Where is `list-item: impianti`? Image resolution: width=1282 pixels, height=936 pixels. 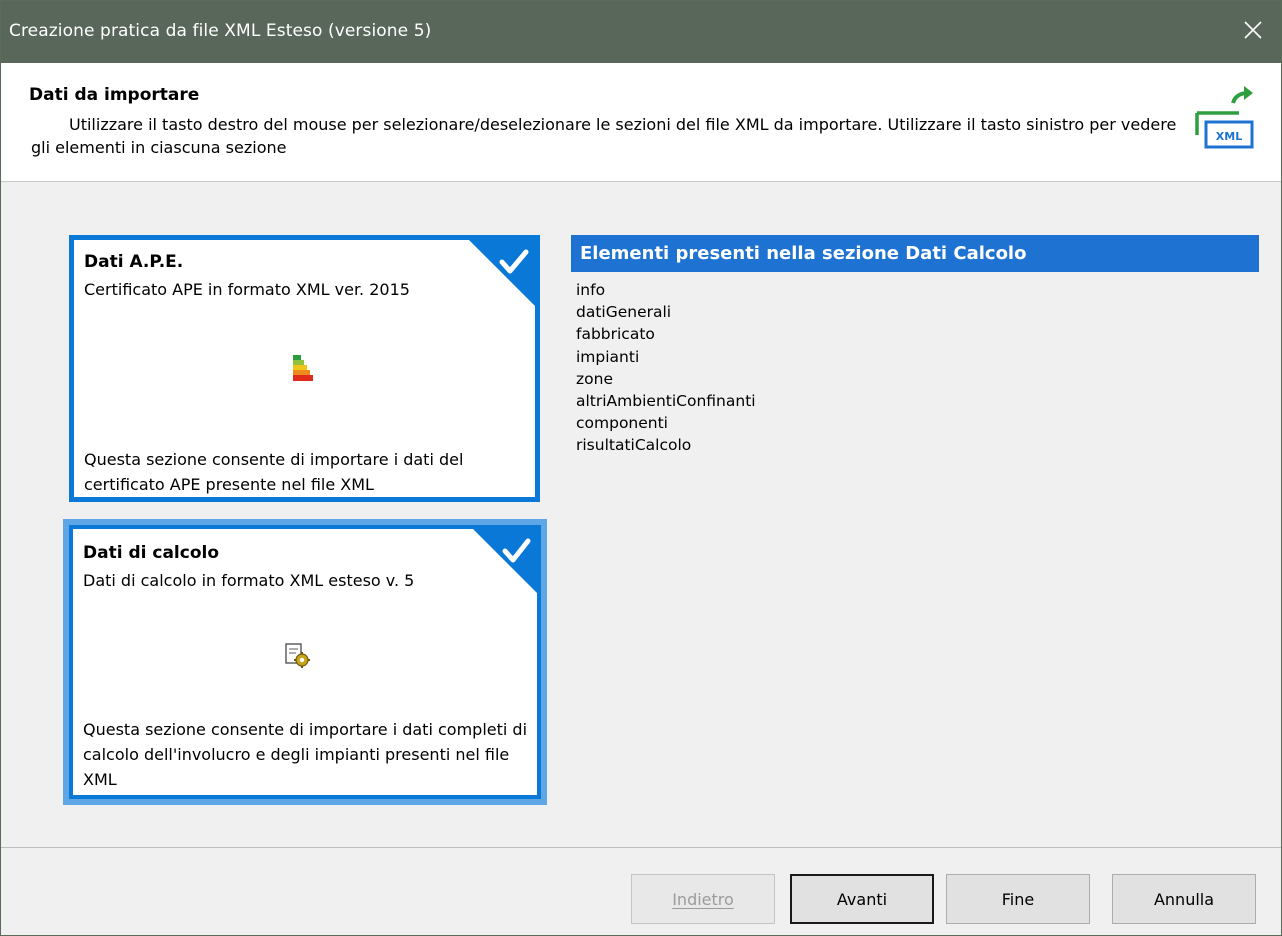
list-item: impianti is located at coordinates (666, 357).